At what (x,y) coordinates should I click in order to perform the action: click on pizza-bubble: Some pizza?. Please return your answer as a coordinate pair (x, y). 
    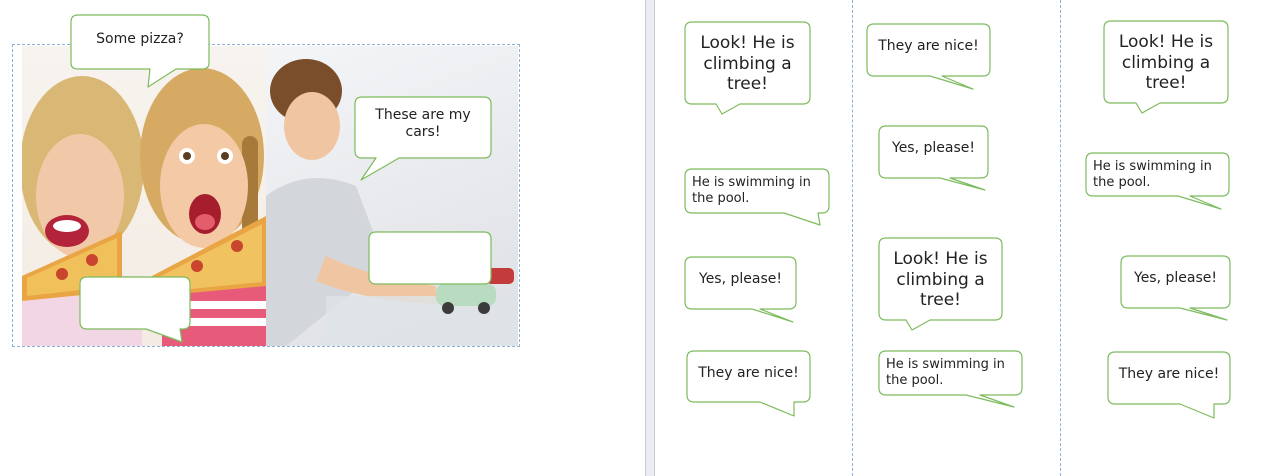
    Looking at the image, I should click on (140, 39).